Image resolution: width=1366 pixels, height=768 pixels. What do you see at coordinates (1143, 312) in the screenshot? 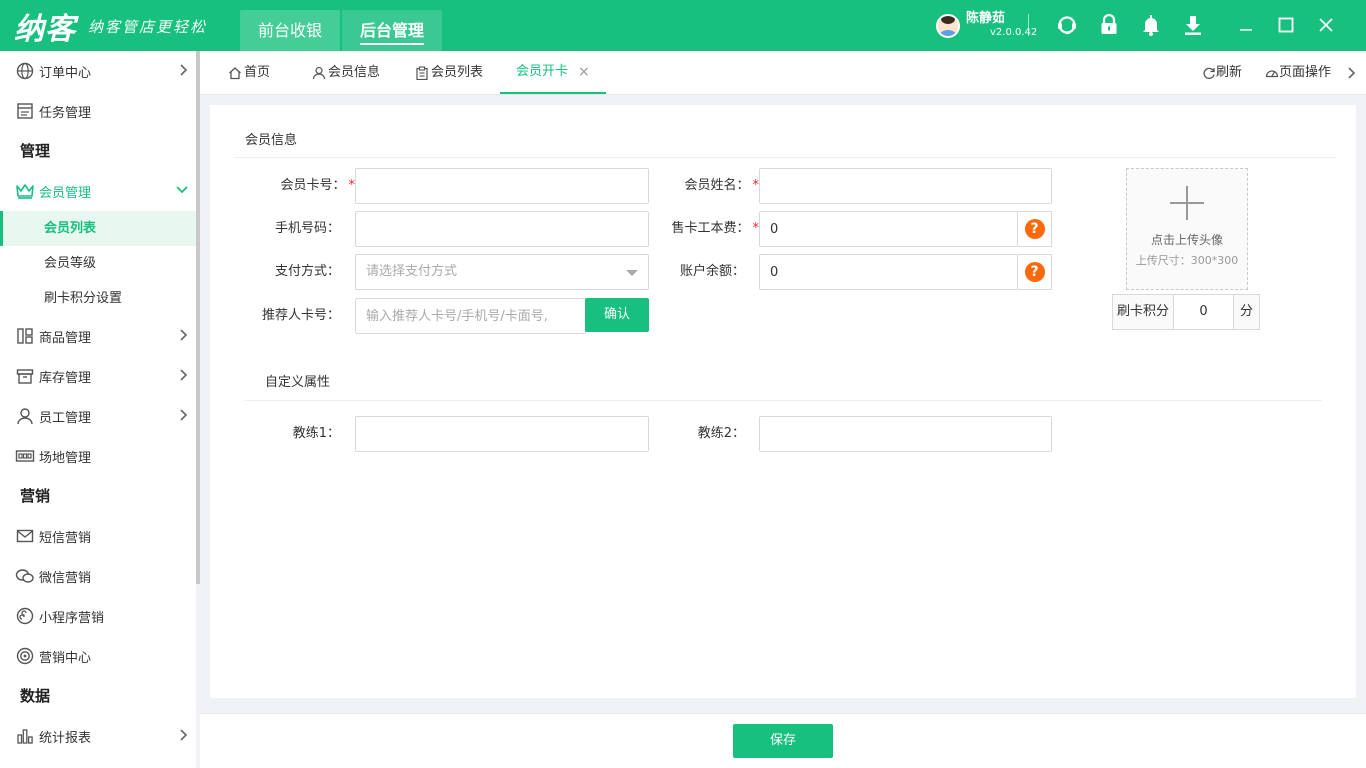
I see `card-points-label: 刷卡积分` at bounding box center [1143, 312].